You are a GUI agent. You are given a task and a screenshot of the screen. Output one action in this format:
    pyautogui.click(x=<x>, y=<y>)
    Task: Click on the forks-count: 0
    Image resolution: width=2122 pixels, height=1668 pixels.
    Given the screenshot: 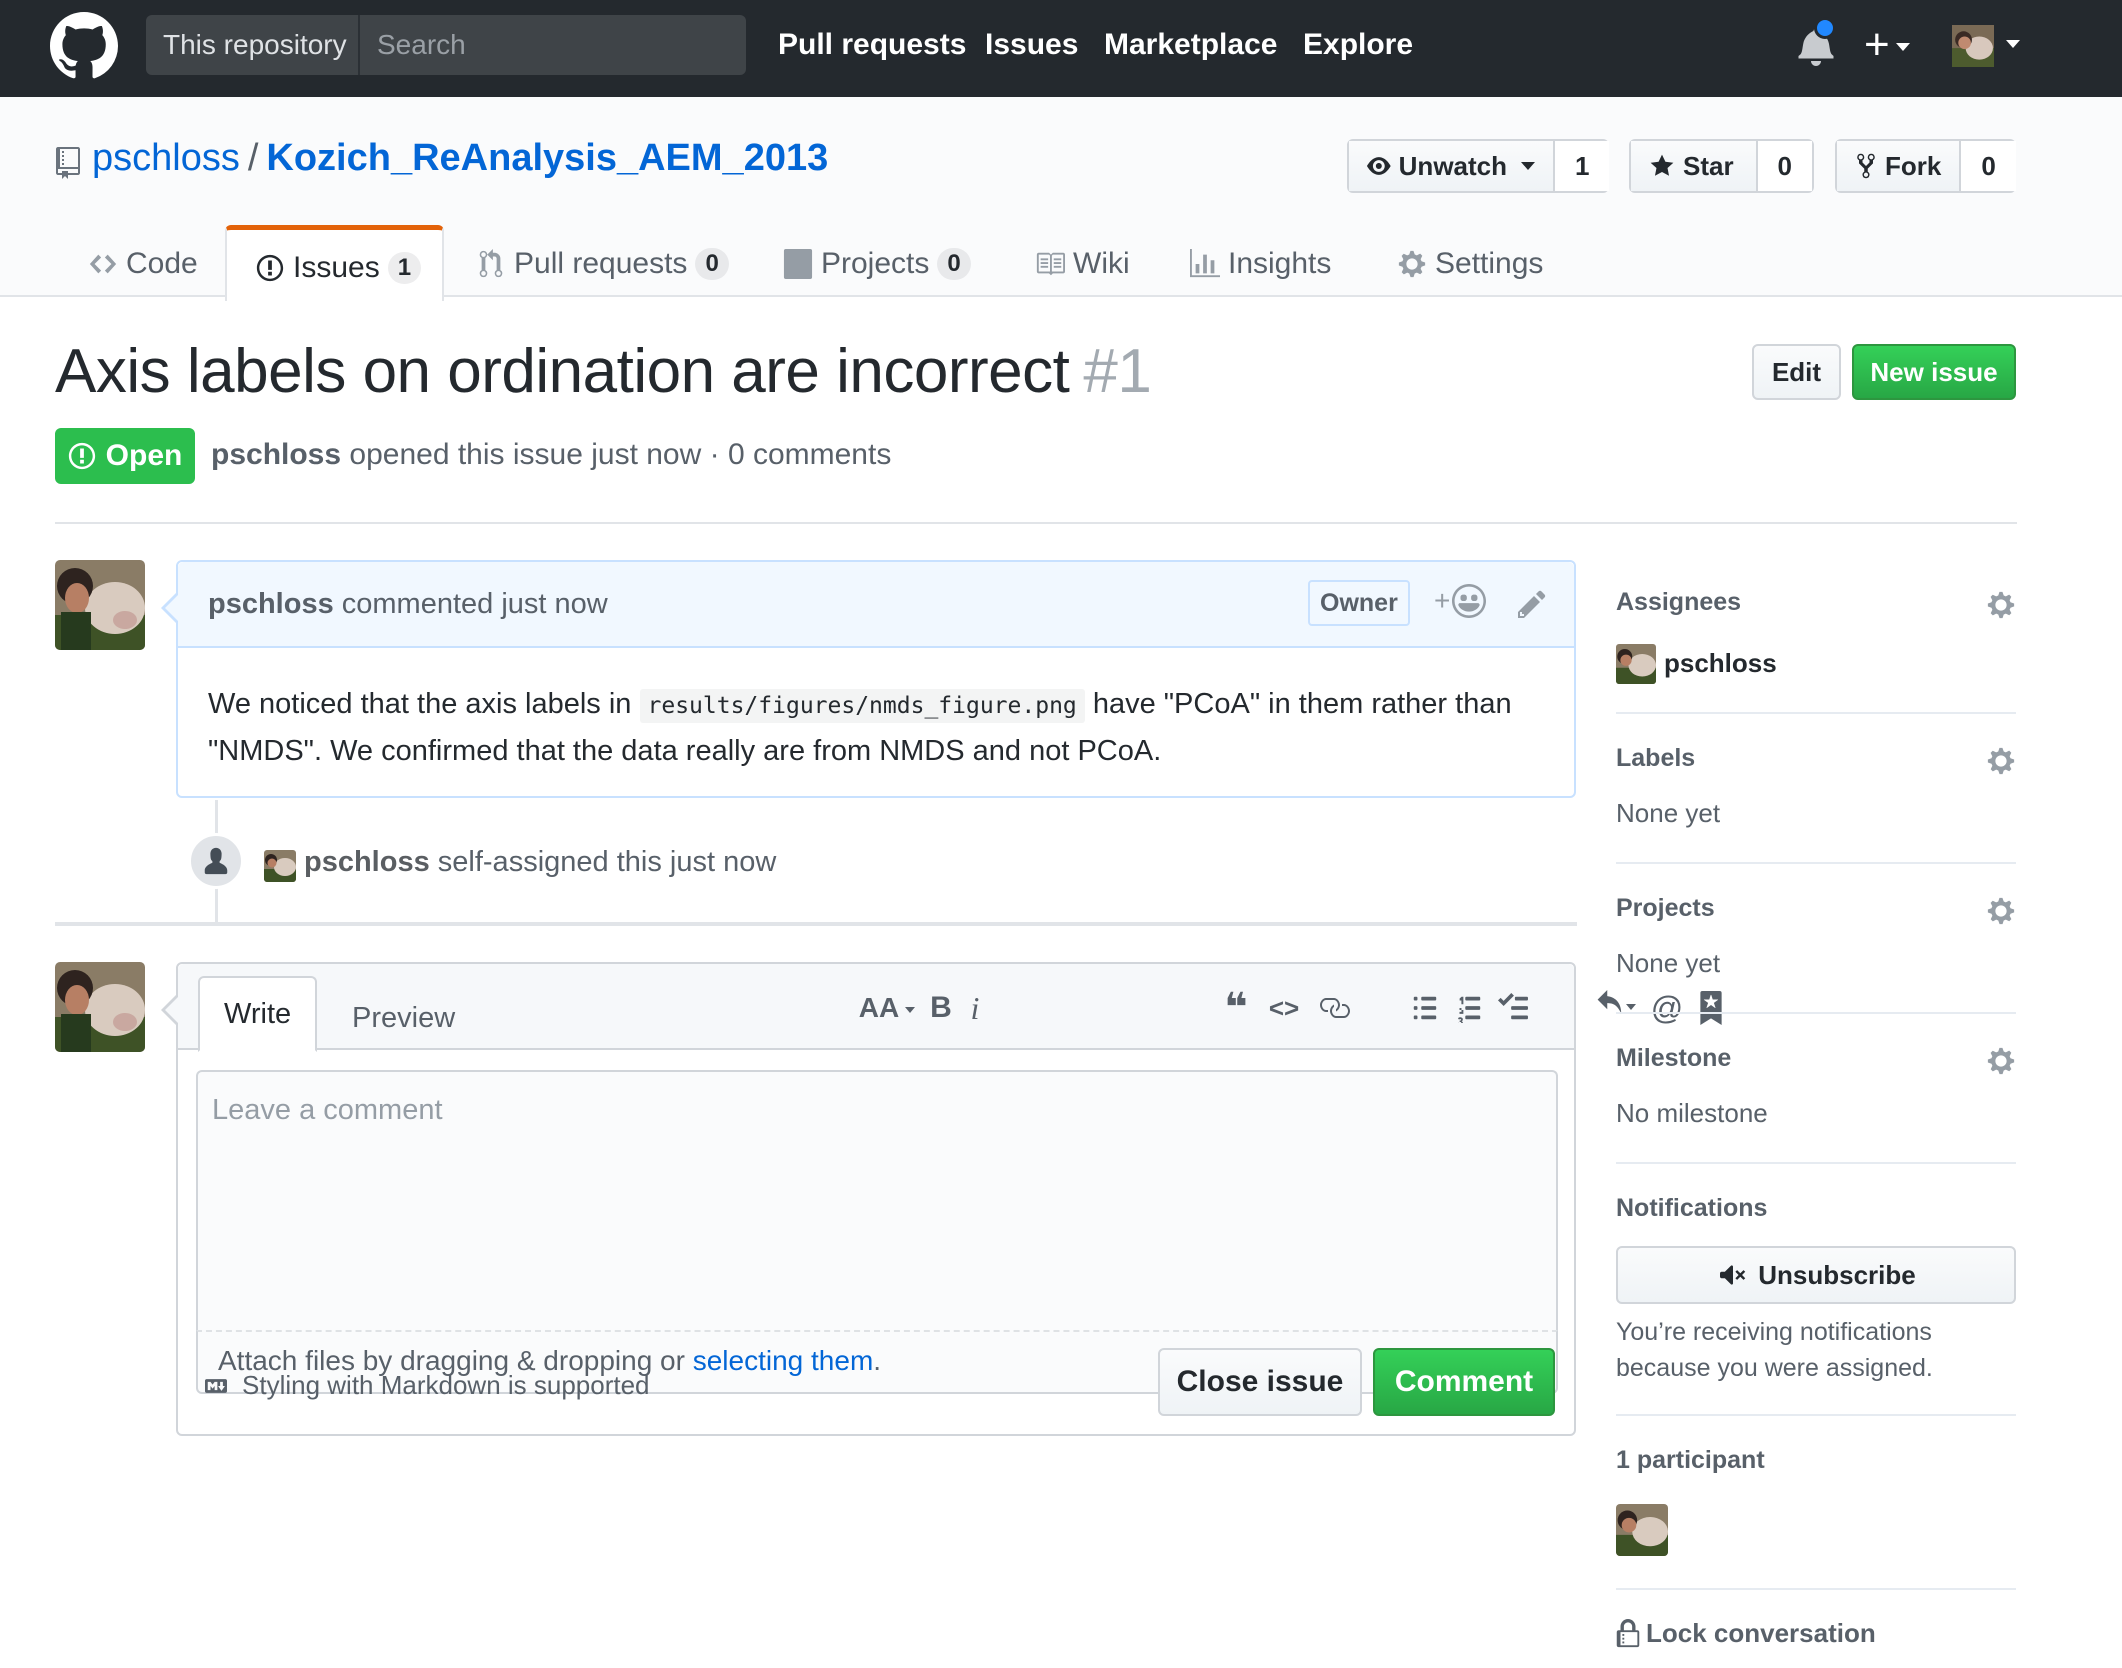 What is the action you would take?
    pyautogui.click(x=1987, y=166)
    